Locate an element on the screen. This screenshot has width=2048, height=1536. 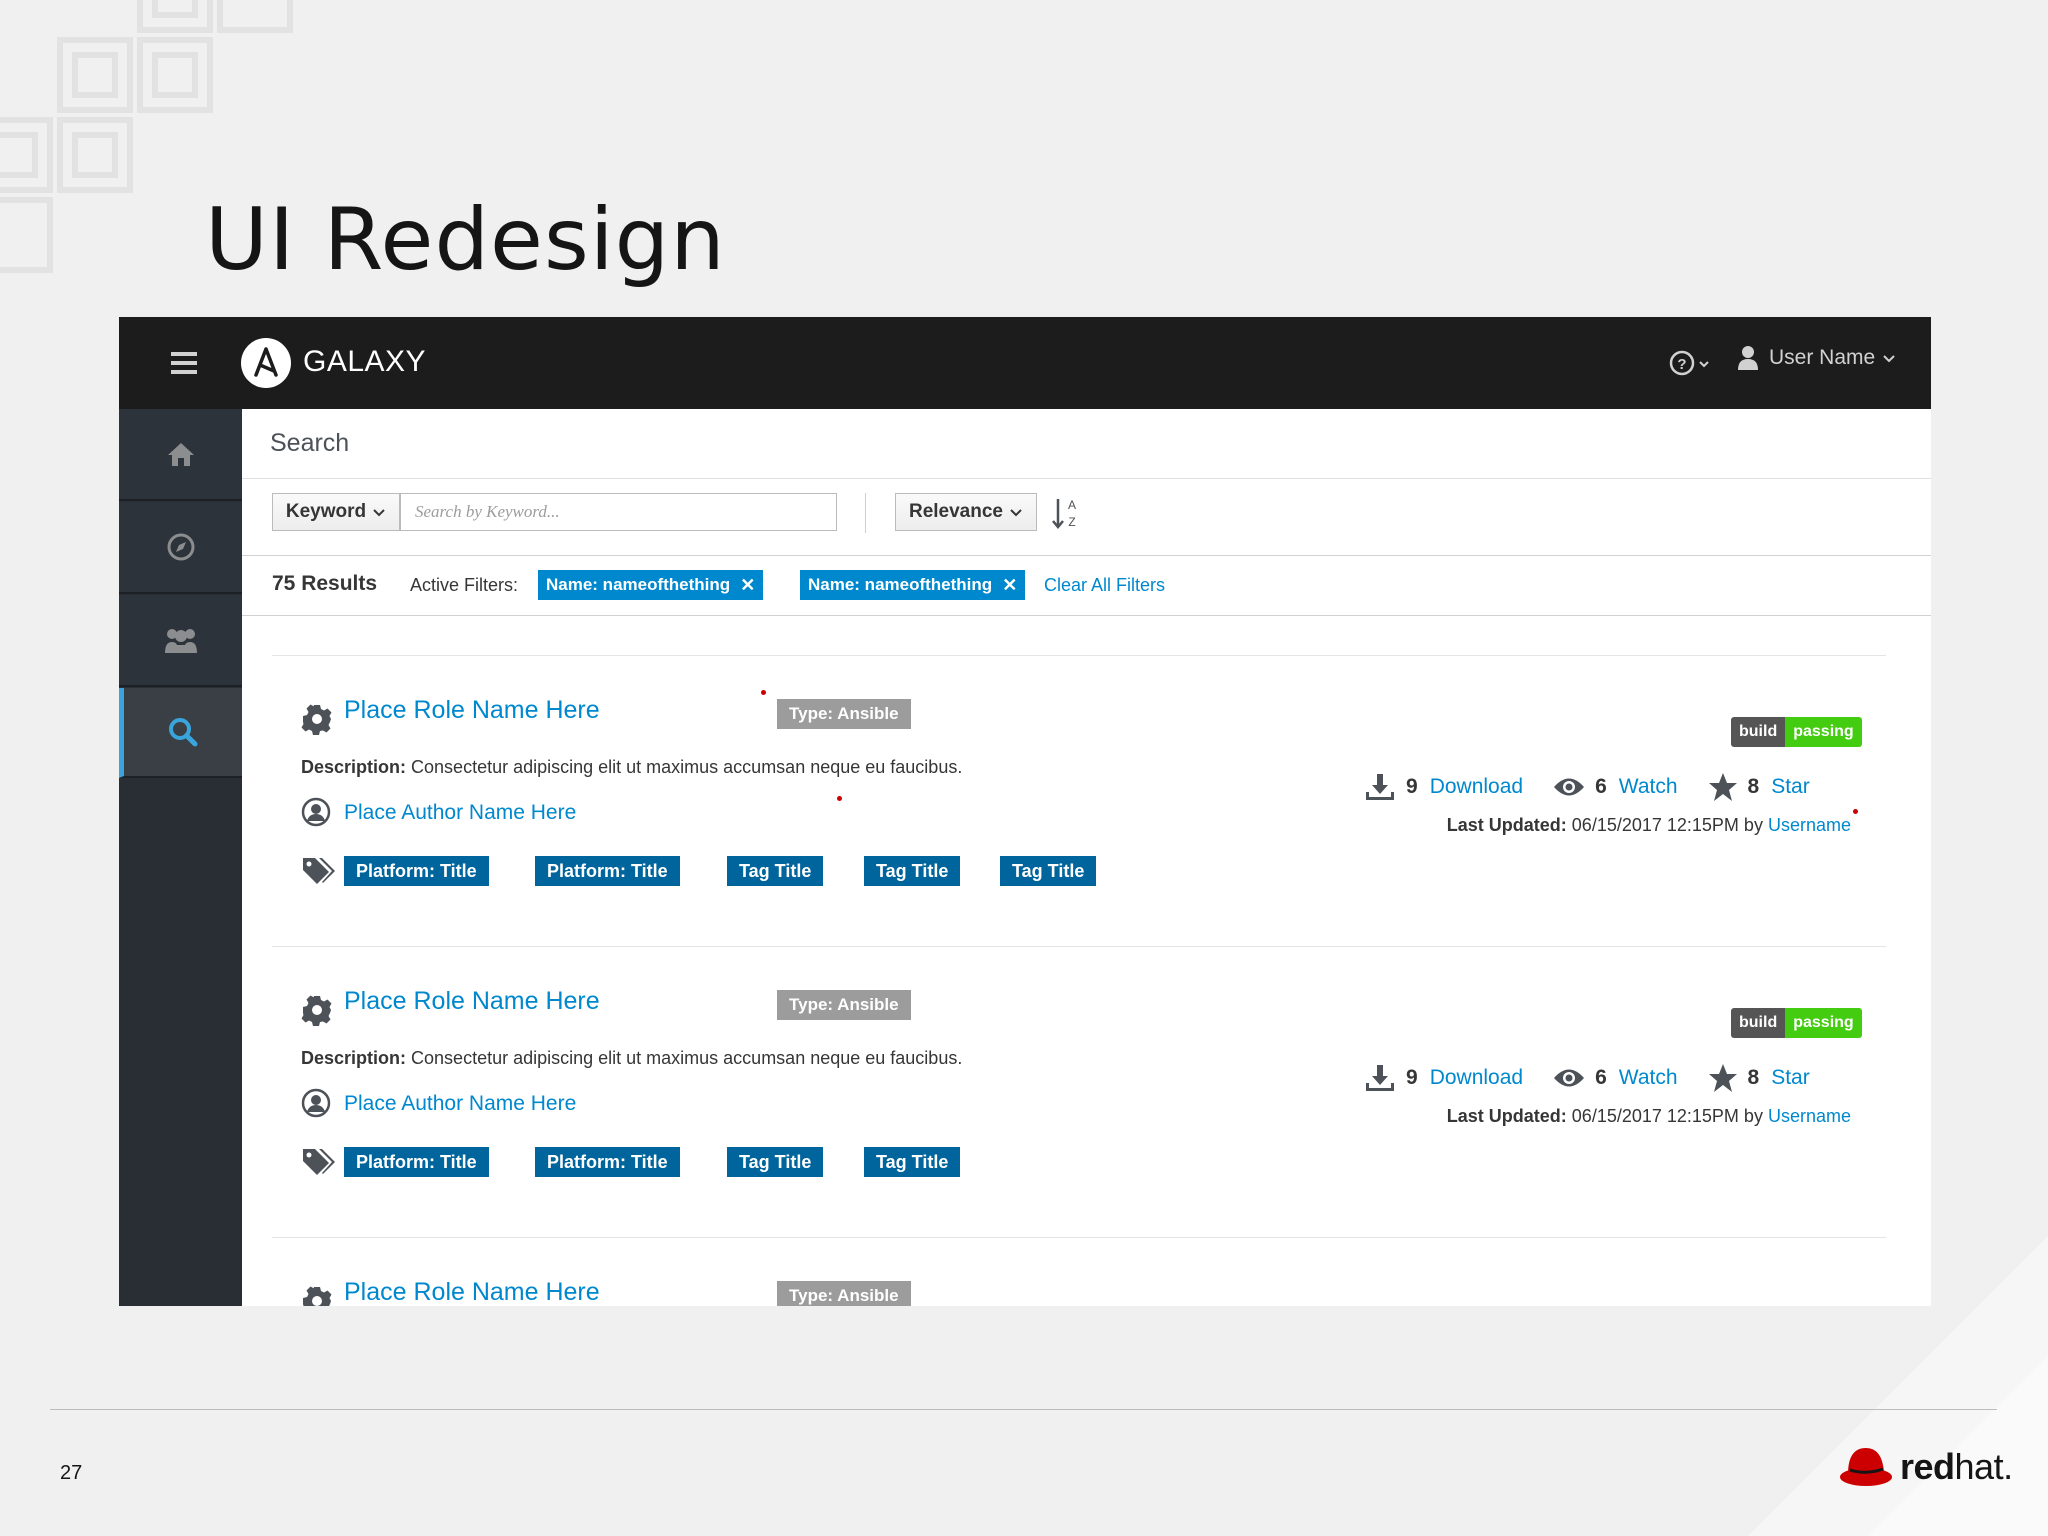
active-filters-label: Active Filters: is located at coordinates (464, 585).